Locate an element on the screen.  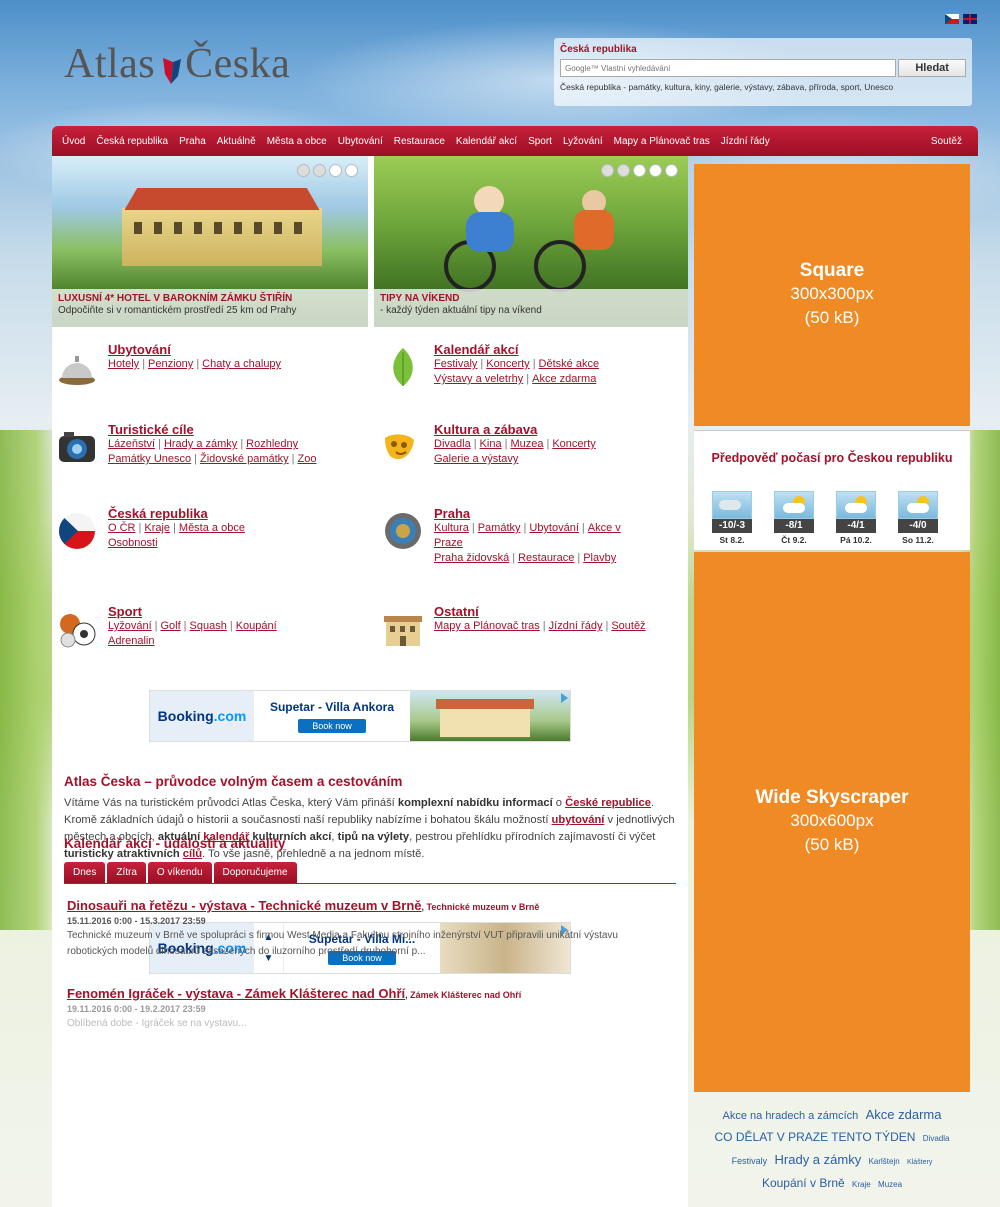
category-link: Restaurace is located at coordinates (546, 558).